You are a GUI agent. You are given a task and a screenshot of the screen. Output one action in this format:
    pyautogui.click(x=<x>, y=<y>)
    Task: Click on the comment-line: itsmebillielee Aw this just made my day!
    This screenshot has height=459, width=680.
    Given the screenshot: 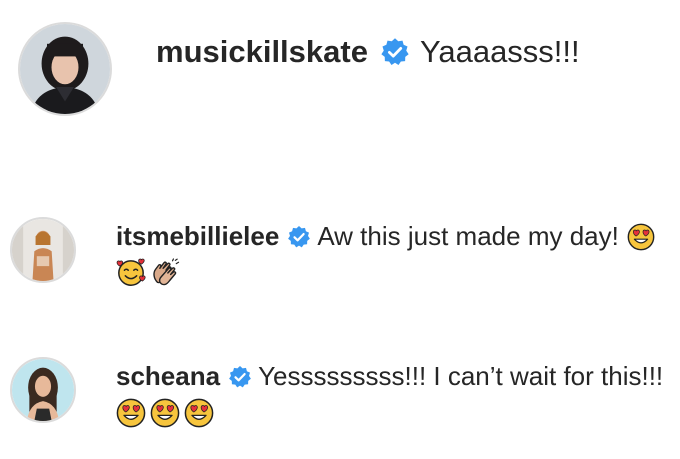 What is the action you would take?
    pyautogui.click(x=385, y=236)
    